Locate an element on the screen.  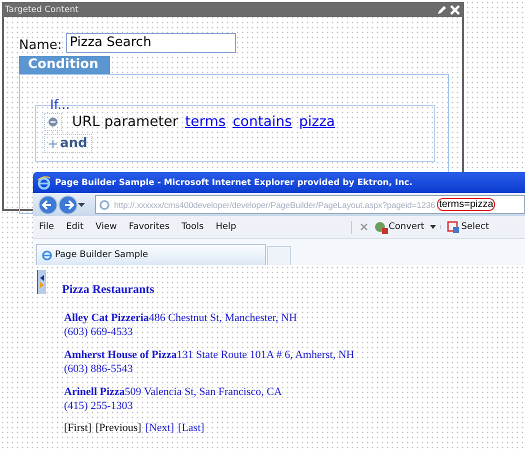
pencil-icon is located at coordinates (442, 9).